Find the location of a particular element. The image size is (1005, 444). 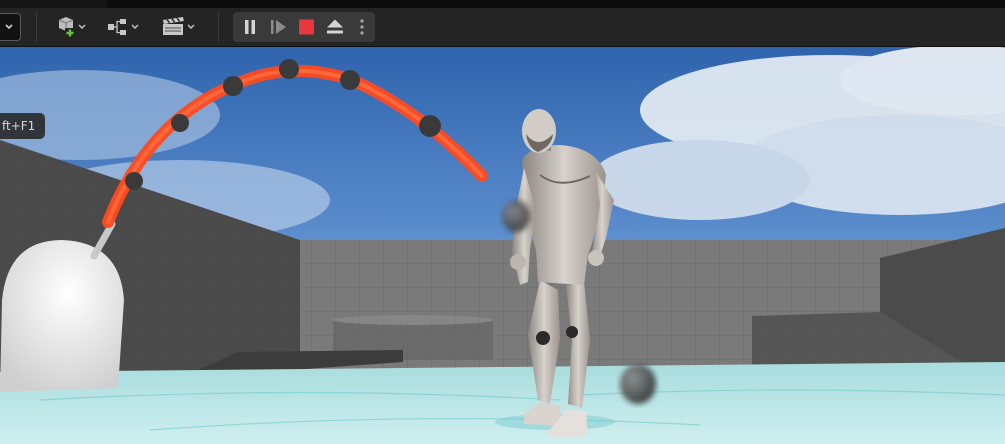

vertical-ellipsis-icon is located at coordinates (362, 27).